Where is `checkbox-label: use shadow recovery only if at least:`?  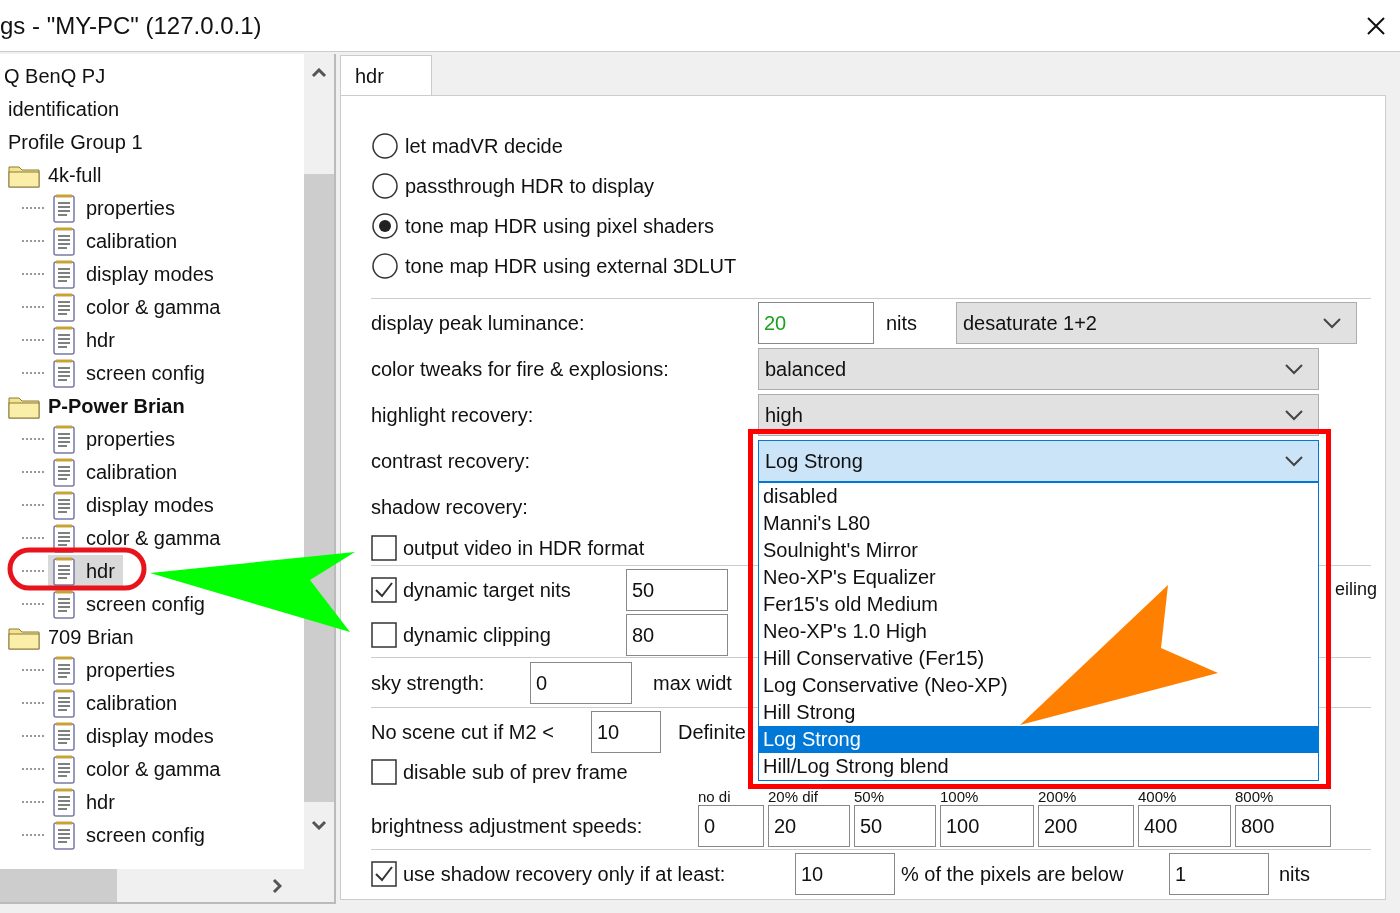 checkbox-label: use shadow recovery only if at least: is located at coordinates (596, 874).